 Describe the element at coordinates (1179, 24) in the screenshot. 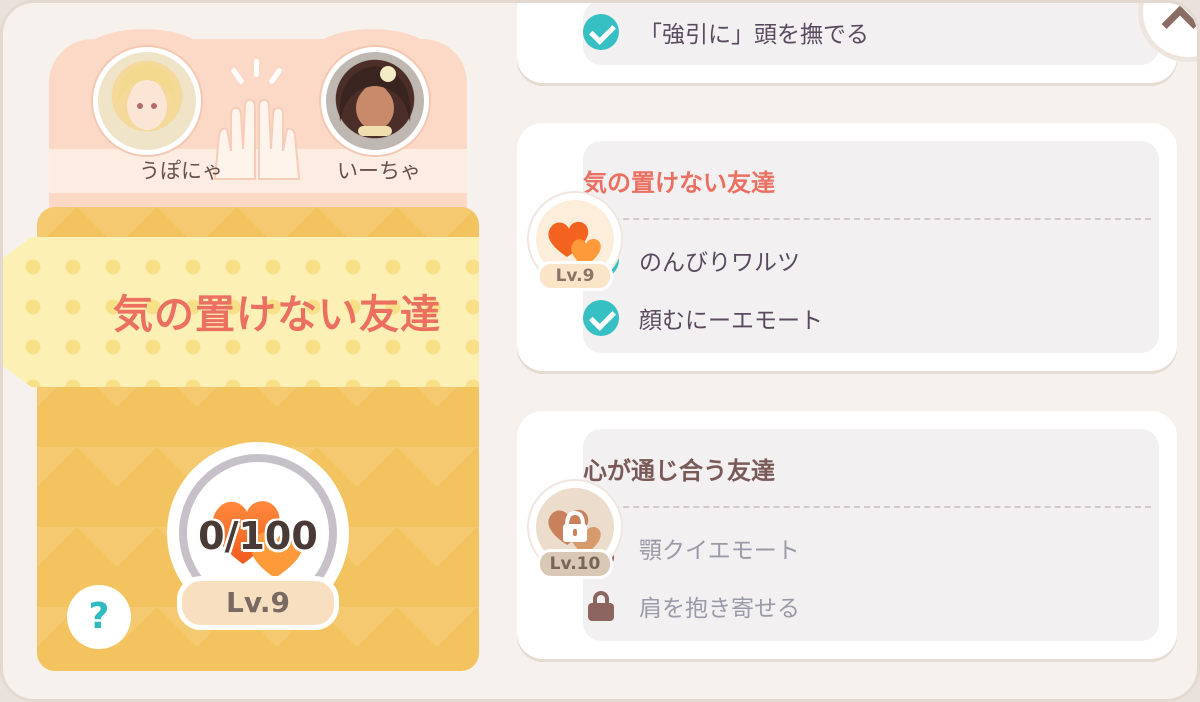

I see `chevron-up-icon` at that location.